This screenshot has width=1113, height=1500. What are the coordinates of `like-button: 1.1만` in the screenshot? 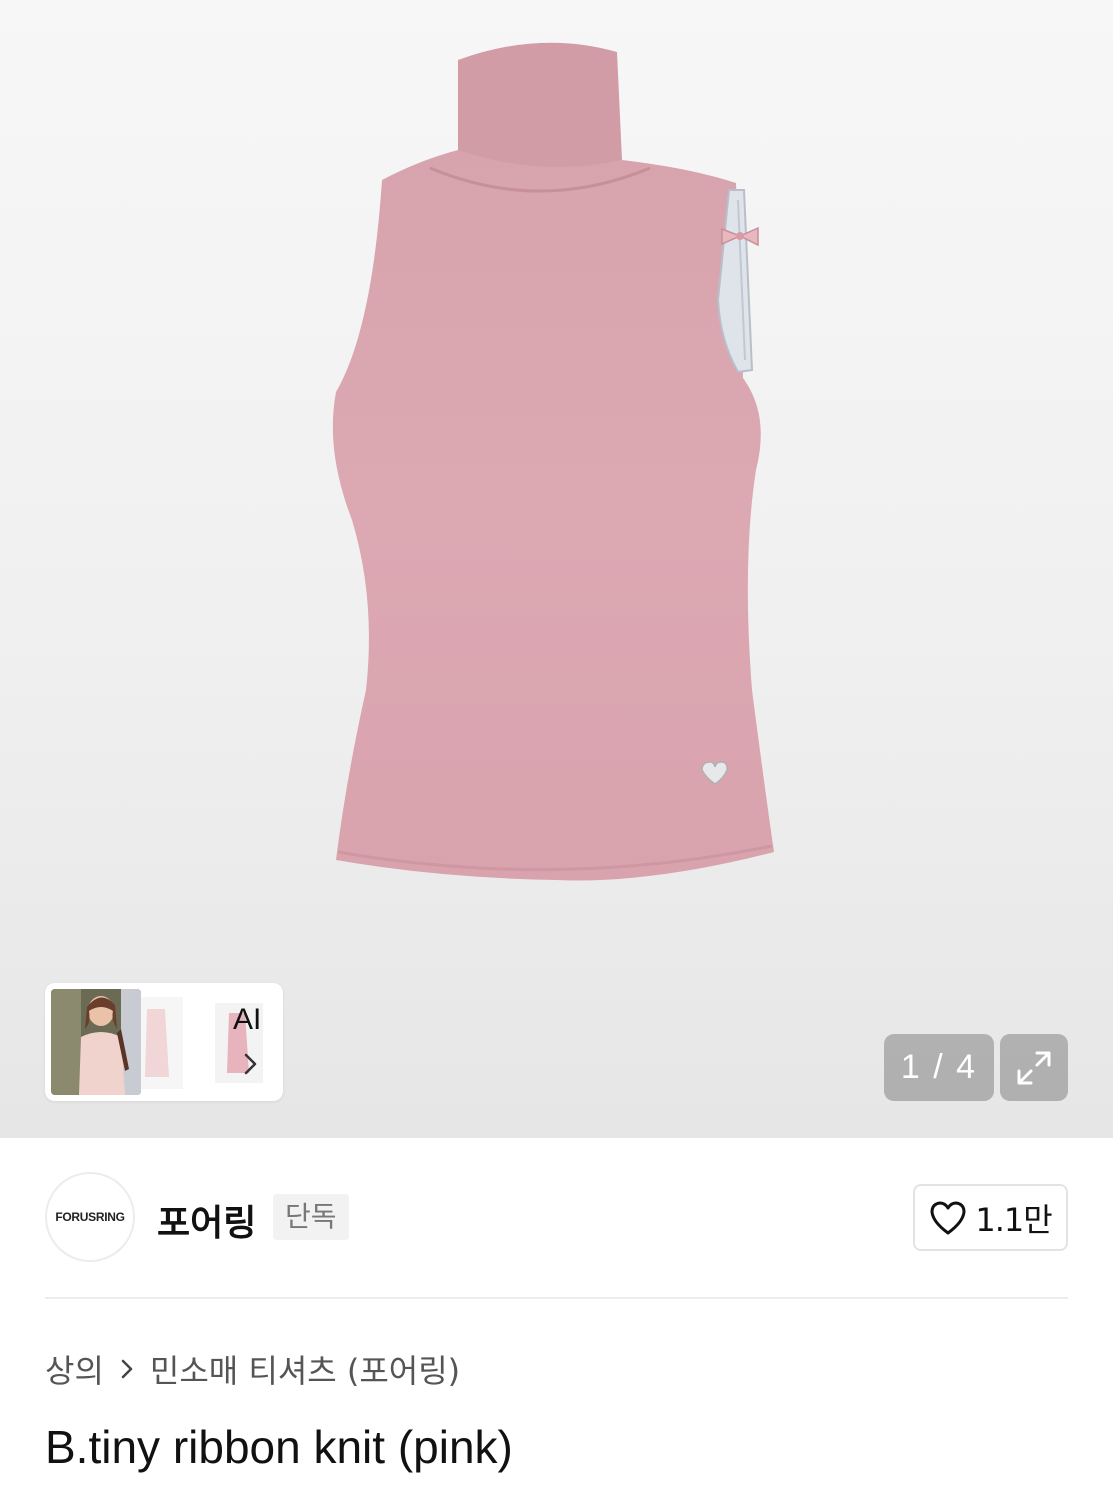 It's located at (990, 1217).